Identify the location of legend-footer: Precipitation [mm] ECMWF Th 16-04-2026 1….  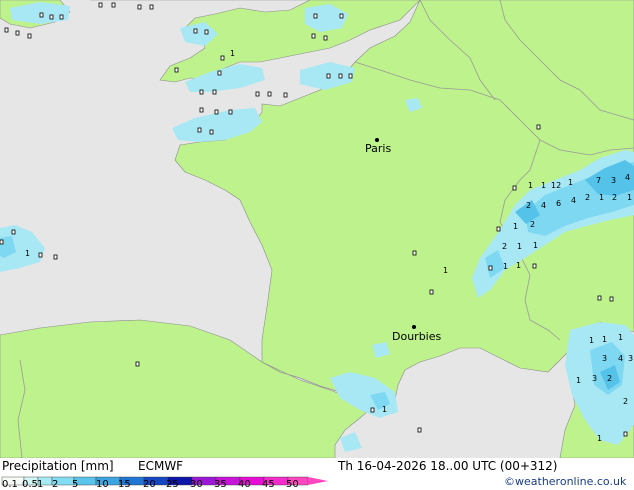
(317, 474).